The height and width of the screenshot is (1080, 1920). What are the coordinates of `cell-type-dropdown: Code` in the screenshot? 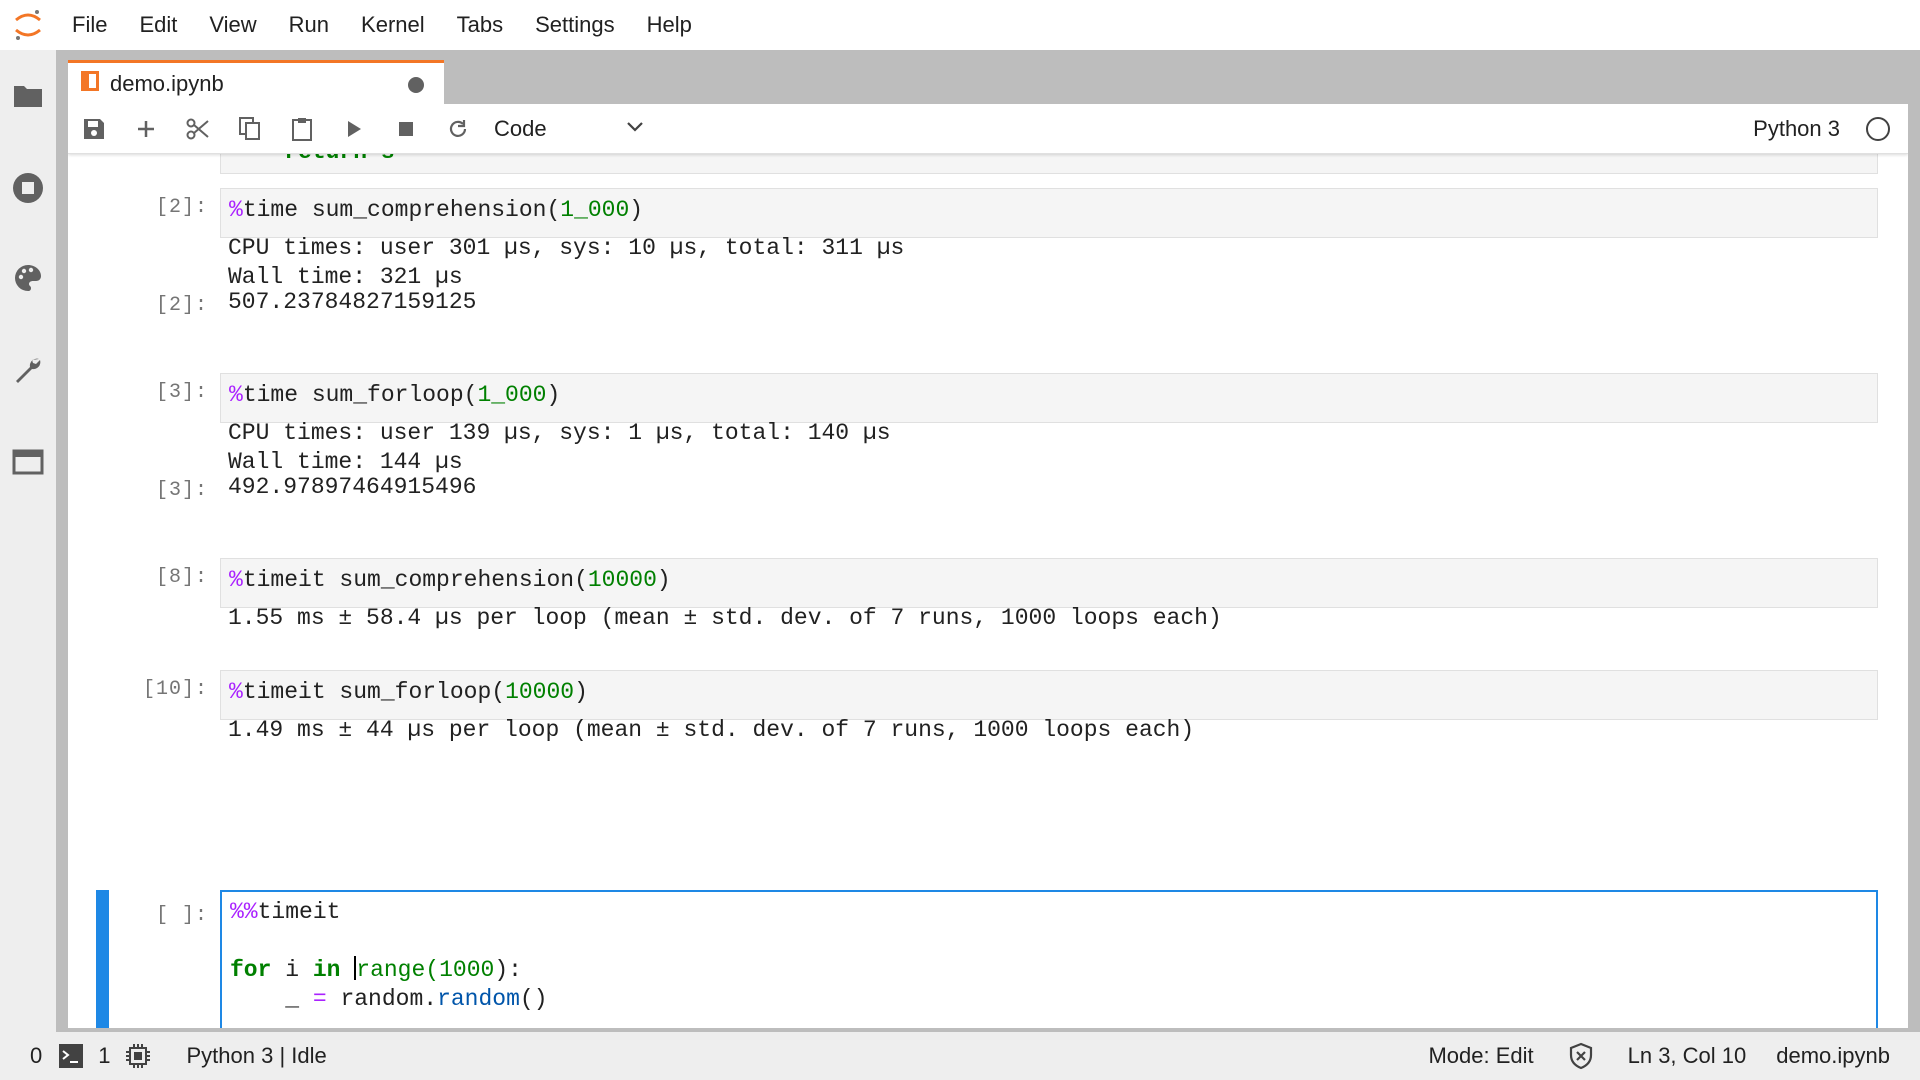 It's located at (569, 129).